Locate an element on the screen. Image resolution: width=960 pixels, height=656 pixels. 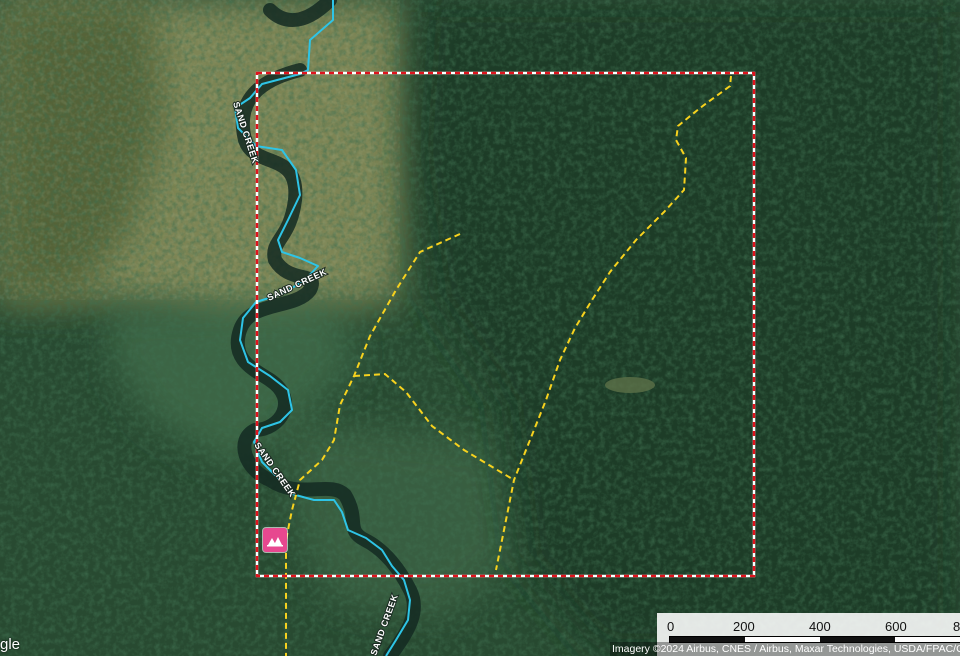
campground-icon is located at coordinates (275, 542).